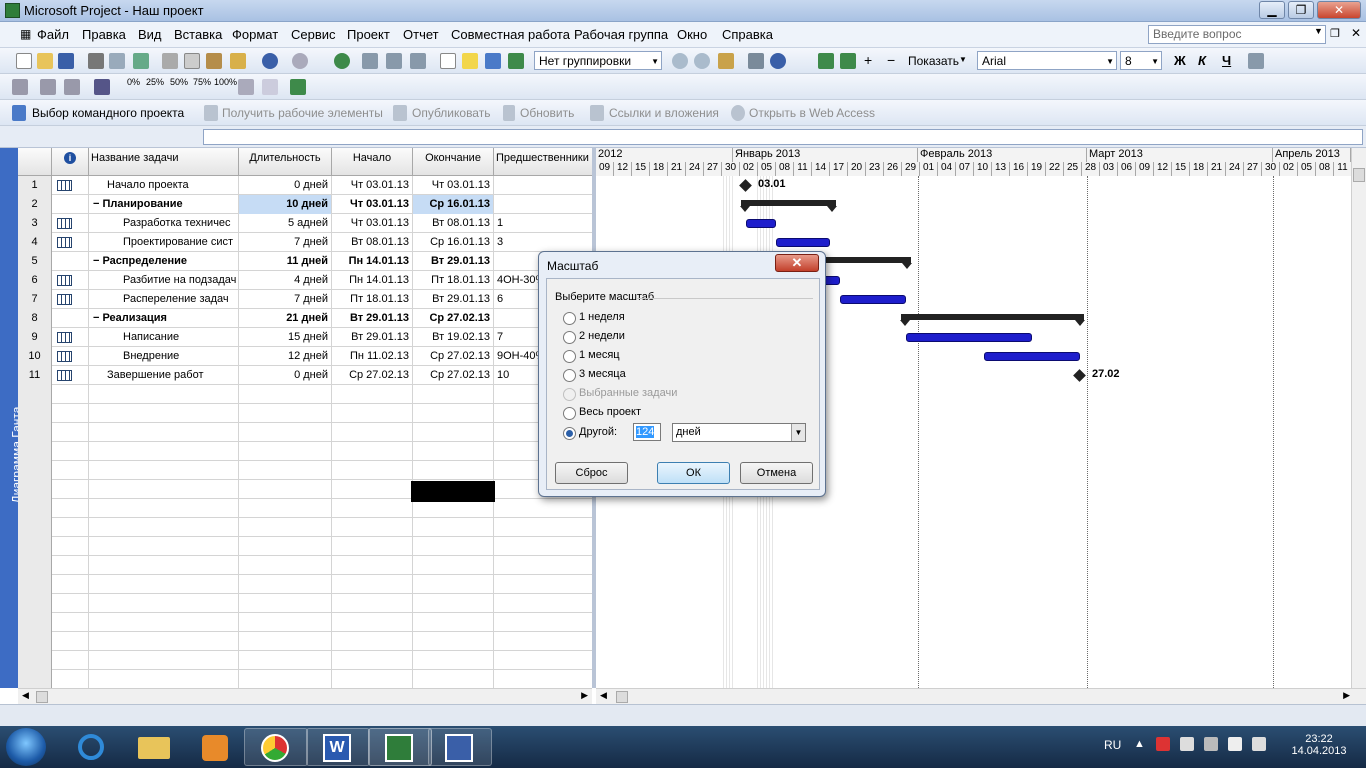  Describe the element at coordinates (460, 747) in the screenshot. I see `save-disk-icon` at that location.